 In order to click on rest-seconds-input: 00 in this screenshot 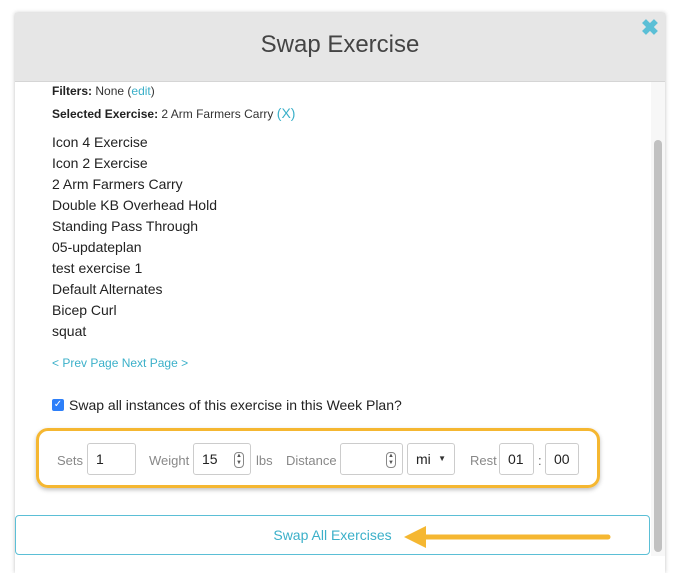, I will do `click(562, 459)`.